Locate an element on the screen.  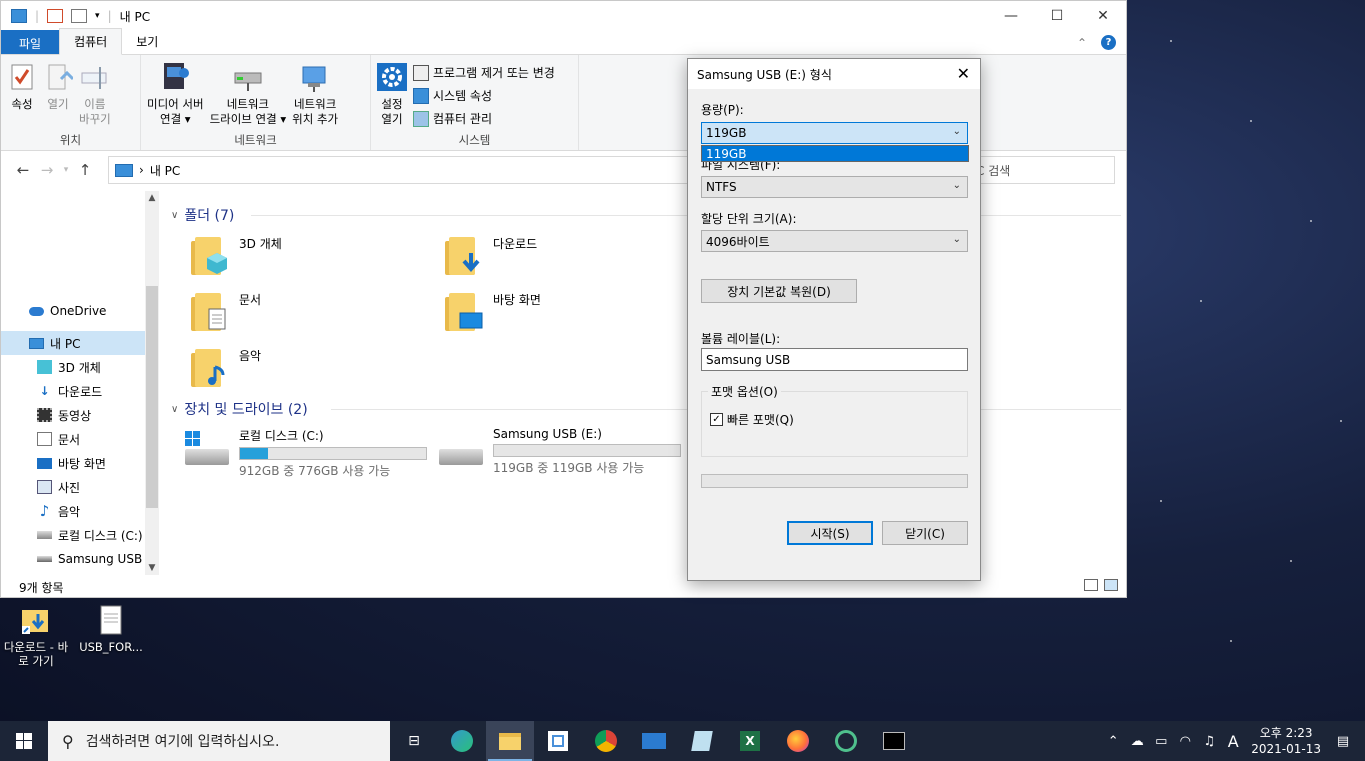
new-folder-quick-access-icon is located at coordinates (79, 16).